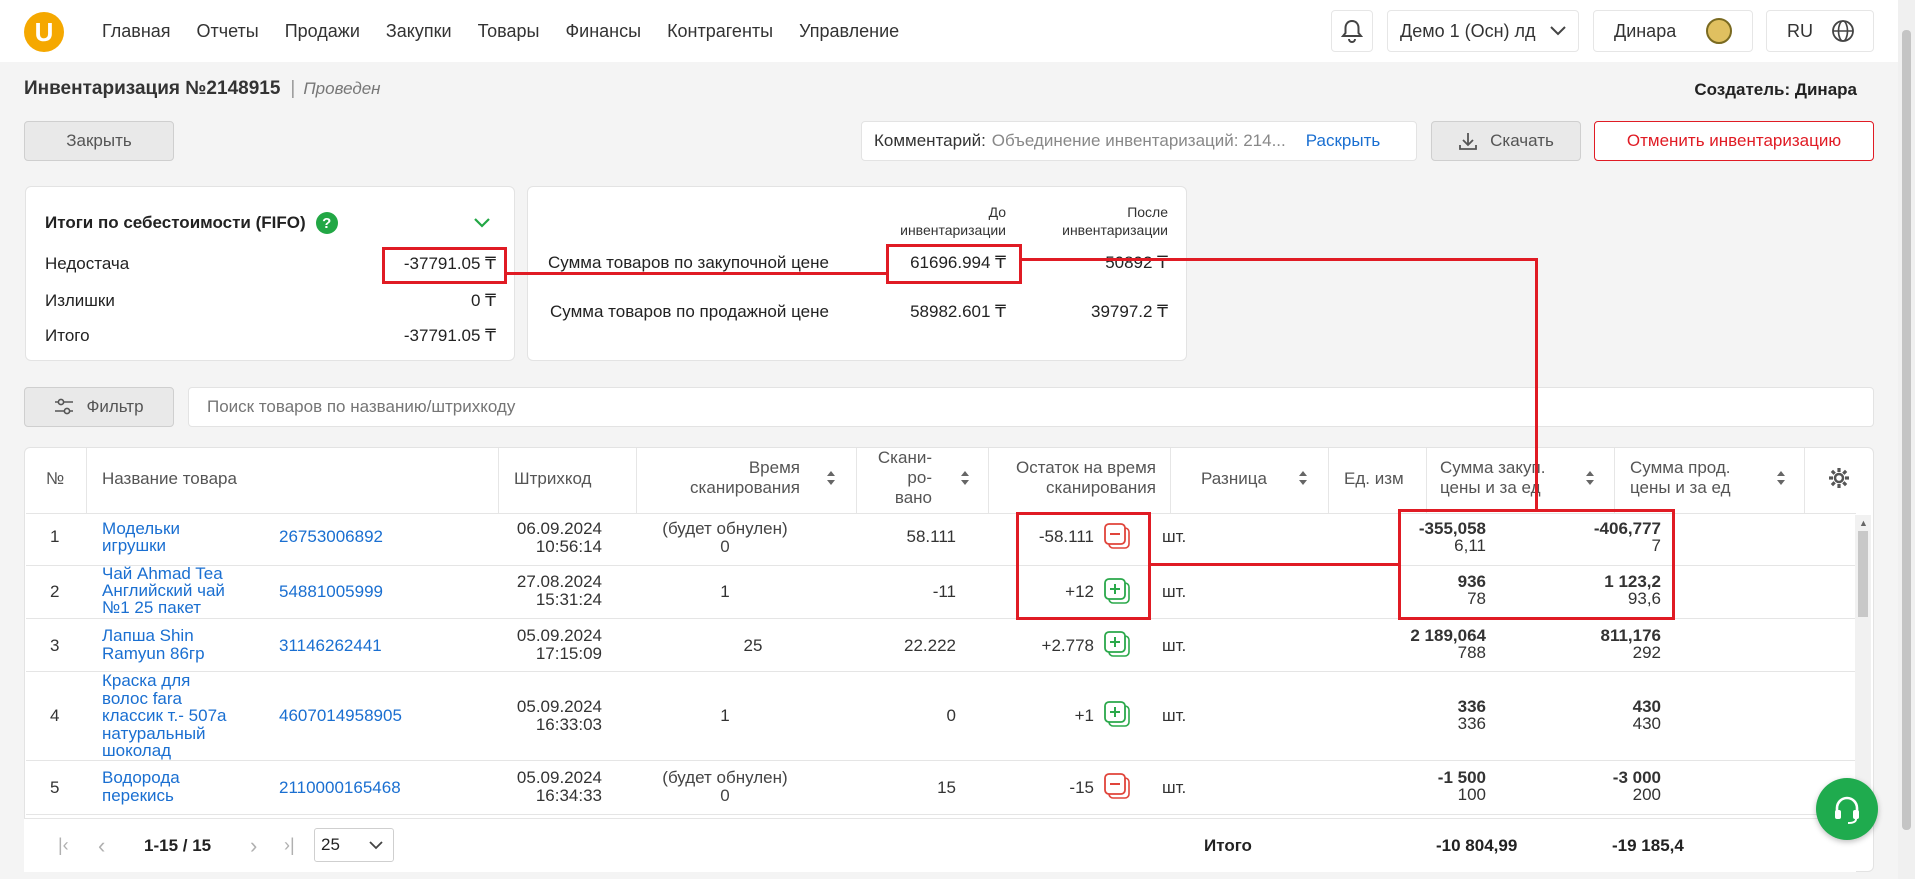  Describe the element at coordinates (931, 536) in the screenshot. I see `stock-value: 58.111` at that location.